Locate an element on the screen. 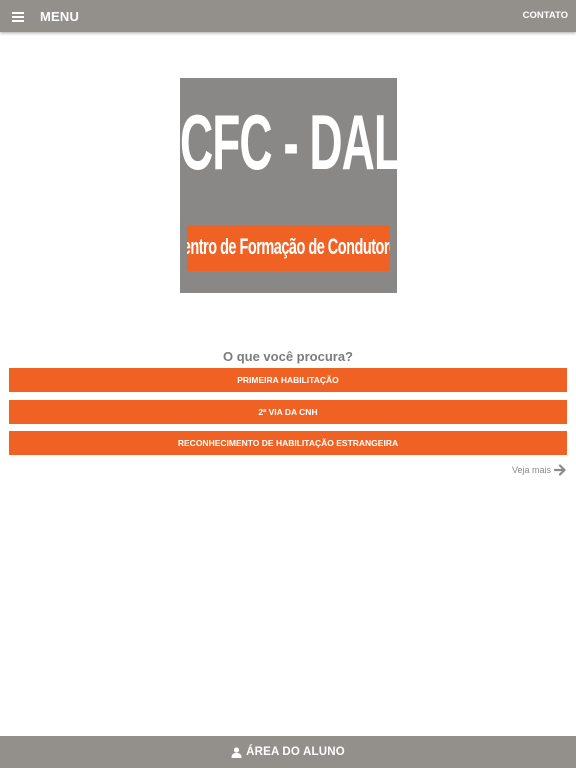 This screenshot has width=576, height=768. see-more-link: Veja mais is located at coordinates (539, 470).